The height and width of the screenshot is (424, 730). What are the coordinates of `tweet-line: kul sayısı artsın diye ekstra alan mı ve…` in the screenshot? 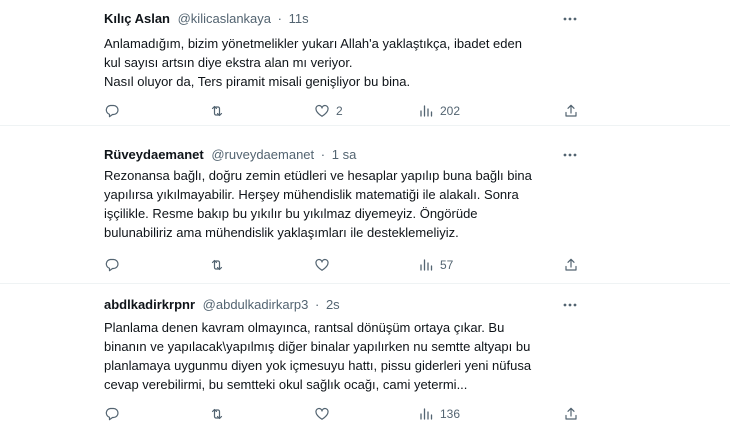 It's located at (228, 62).